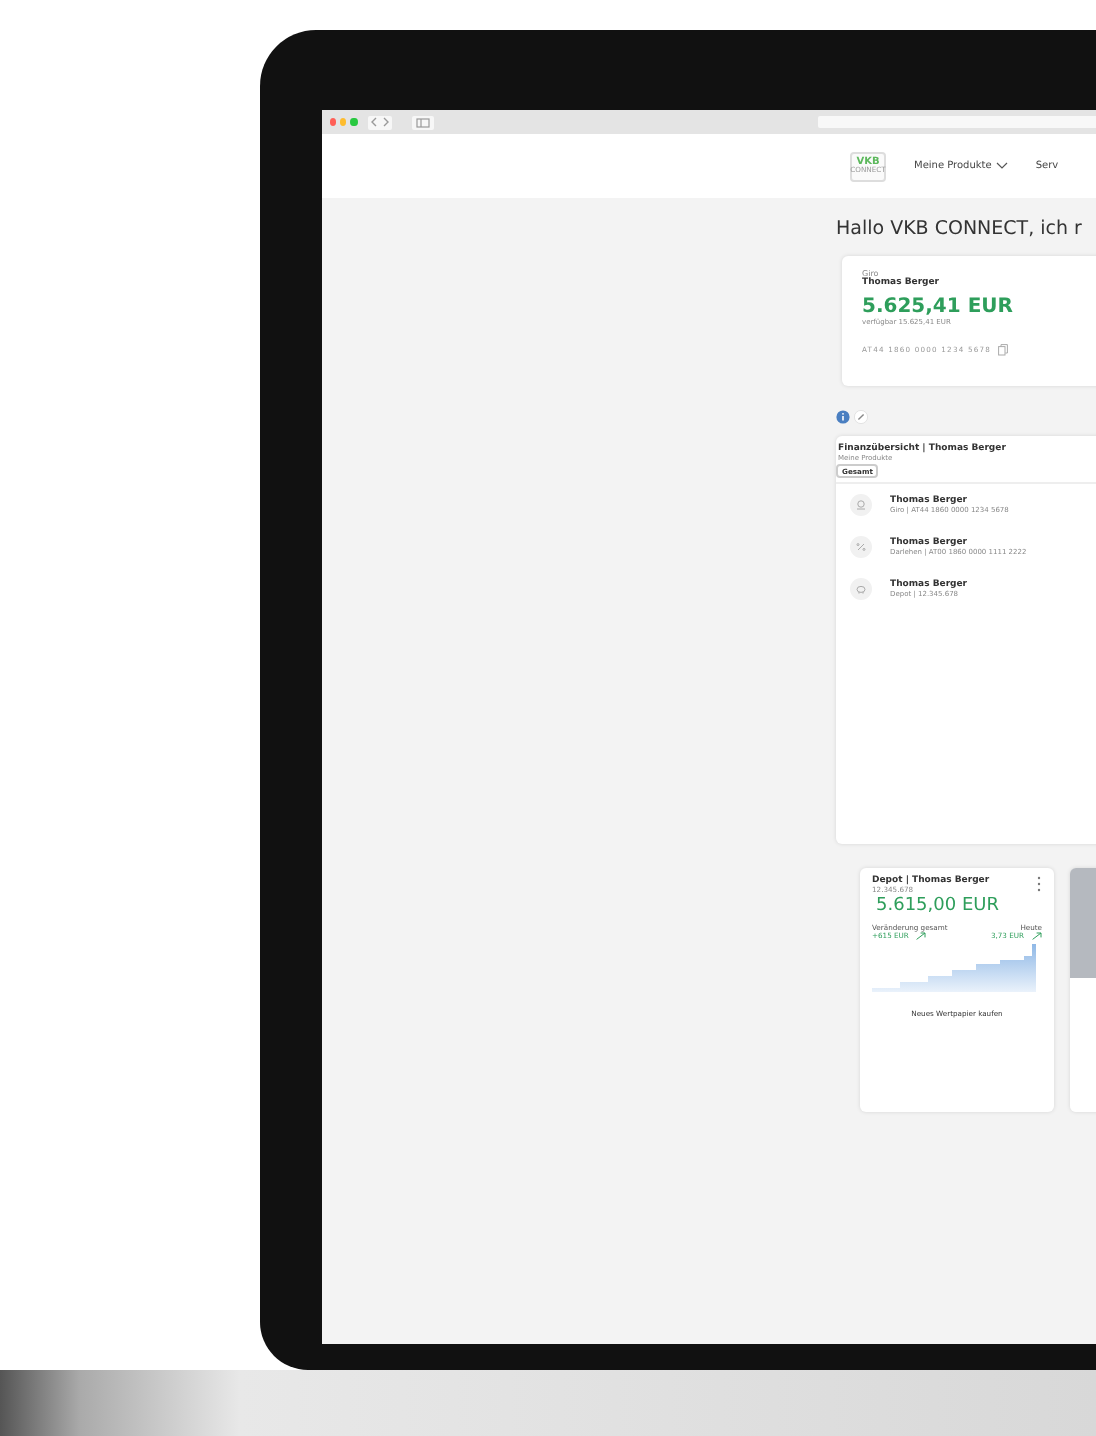 The height and width of the screenshot is (1436, 1096). What do you see at coordinates (343, 122) in the screenshot?
I see `minimize-window-button` at bounding box center [343, 122].